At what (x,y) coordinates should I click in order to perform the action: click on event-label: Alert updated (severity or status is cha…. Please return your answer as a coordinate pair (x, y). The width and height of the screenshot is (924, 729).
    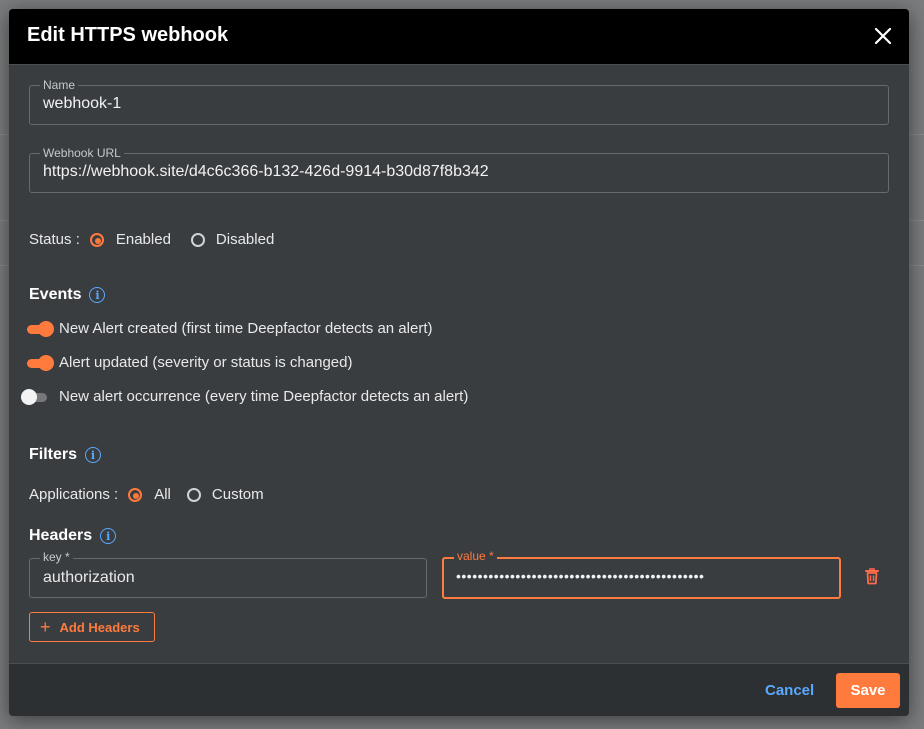
    Looking at the image, I should click on (206, 362).